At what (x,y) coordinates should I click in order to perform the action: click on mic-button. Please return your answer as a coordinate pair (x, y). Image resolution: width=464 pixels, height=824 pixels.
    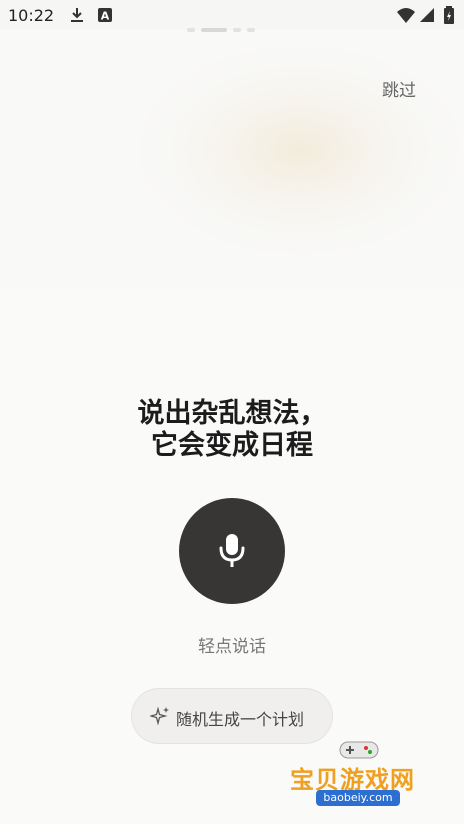
    Looking at the image, I should click on (232, 551).